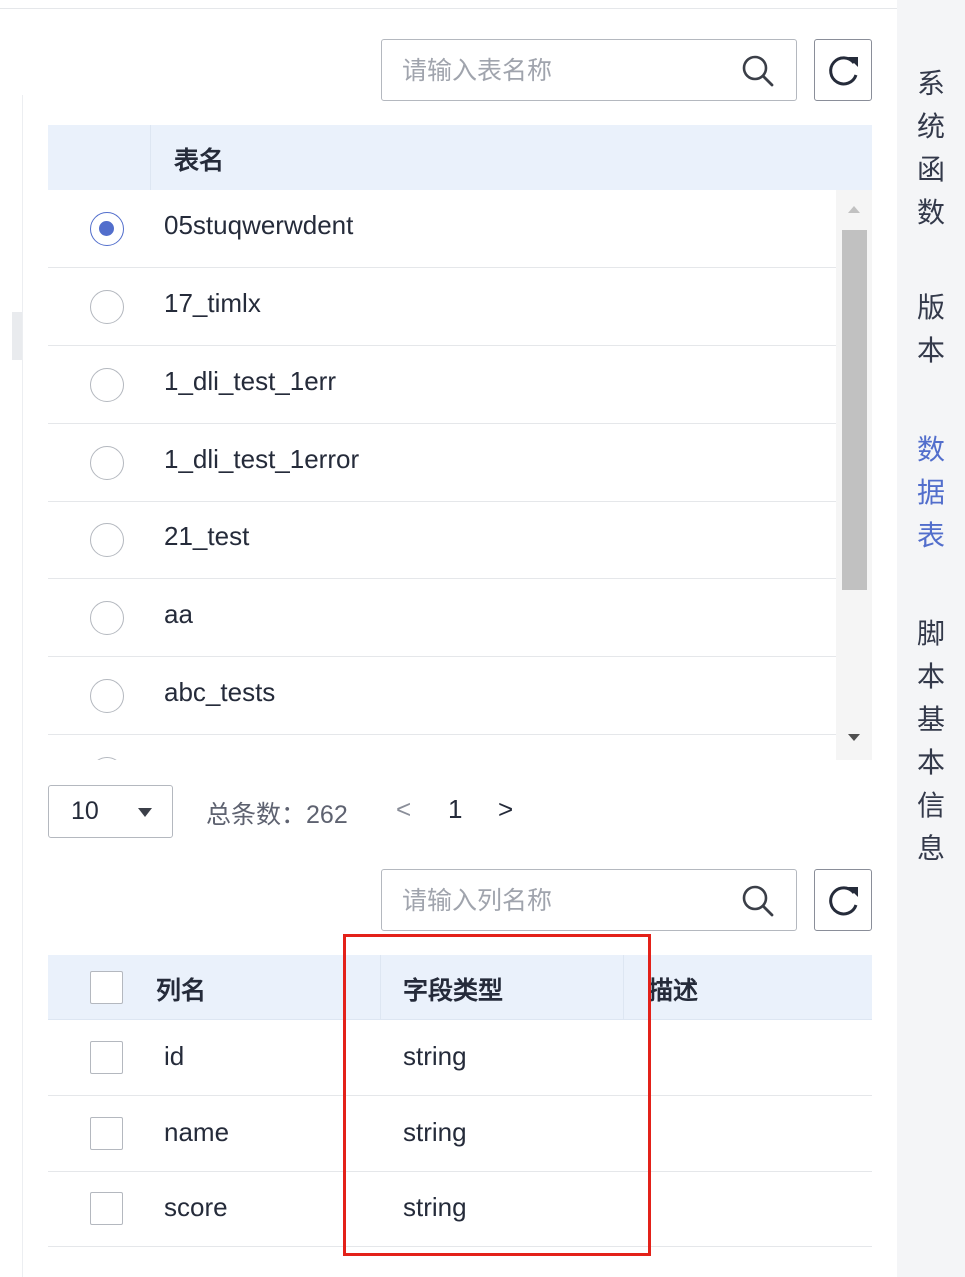  Describe the element at coordinates (181, 990) in the screenshot. I see `column-name-header: 列名` at that location.